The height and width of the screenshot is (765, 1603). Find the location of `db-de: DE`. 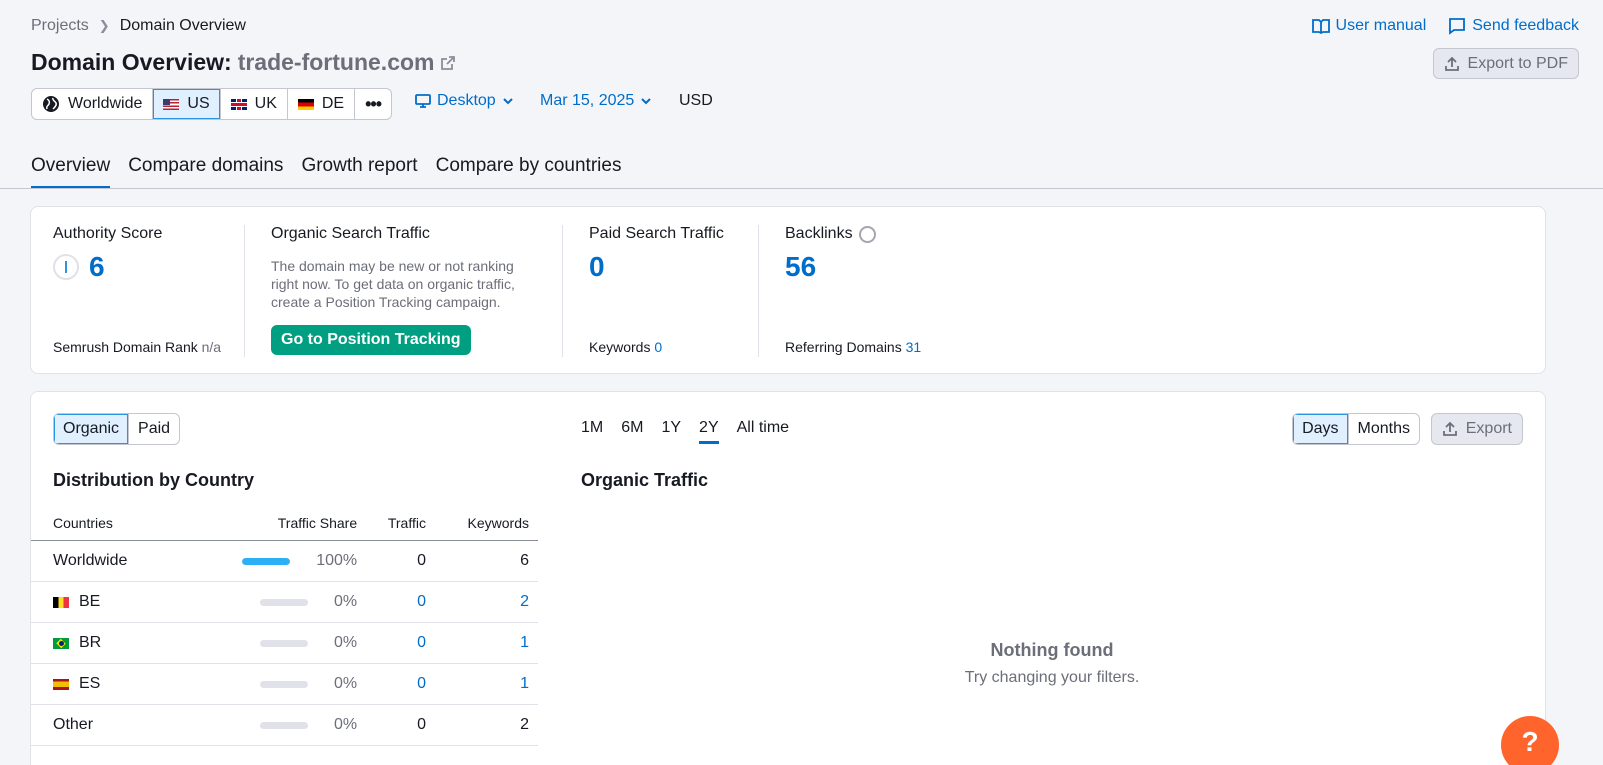

db-de: DE is located at coordinates (322, 104).